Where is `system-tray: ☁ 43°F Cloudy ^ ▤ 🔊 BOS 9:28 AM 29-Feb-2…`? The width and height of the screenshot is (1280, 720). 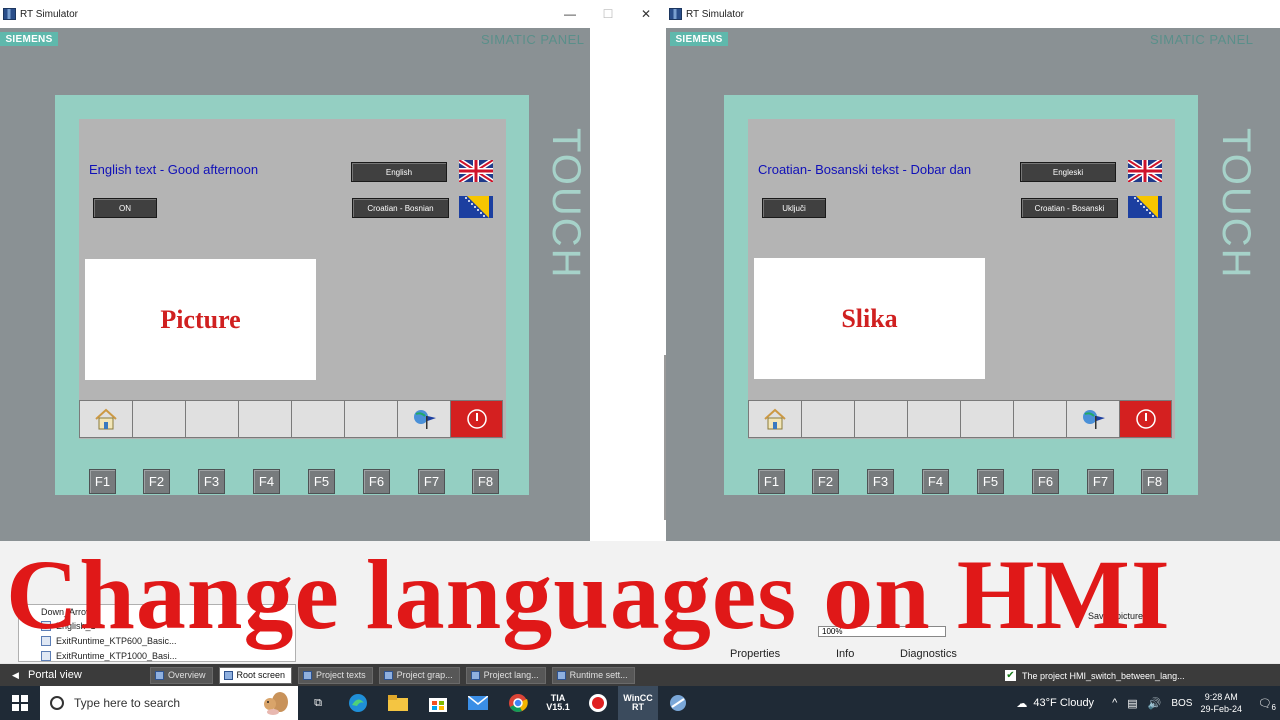
system-tray: ☁ 43°F Cloudy ^ ▤ 🔊 BOS 9:28 AM 29-Feb-2… is located at coordinates (1148, 703).